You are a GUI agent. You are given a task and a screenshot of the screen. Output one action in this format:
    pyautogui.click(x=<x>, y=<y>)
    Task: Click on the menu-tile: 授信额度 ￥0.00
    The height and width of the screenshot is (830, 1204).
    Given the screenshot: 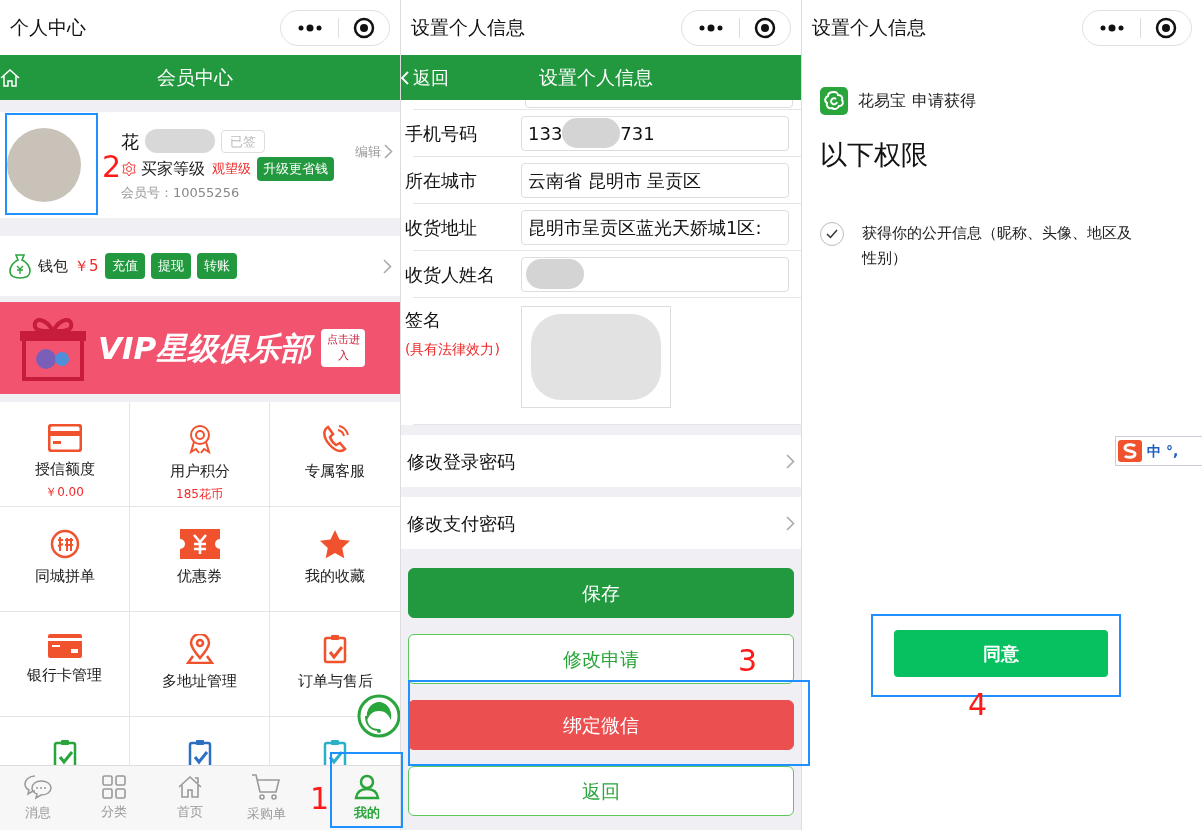 What is the action you would take?
    pyautogui.click(x=65, y=454)
    